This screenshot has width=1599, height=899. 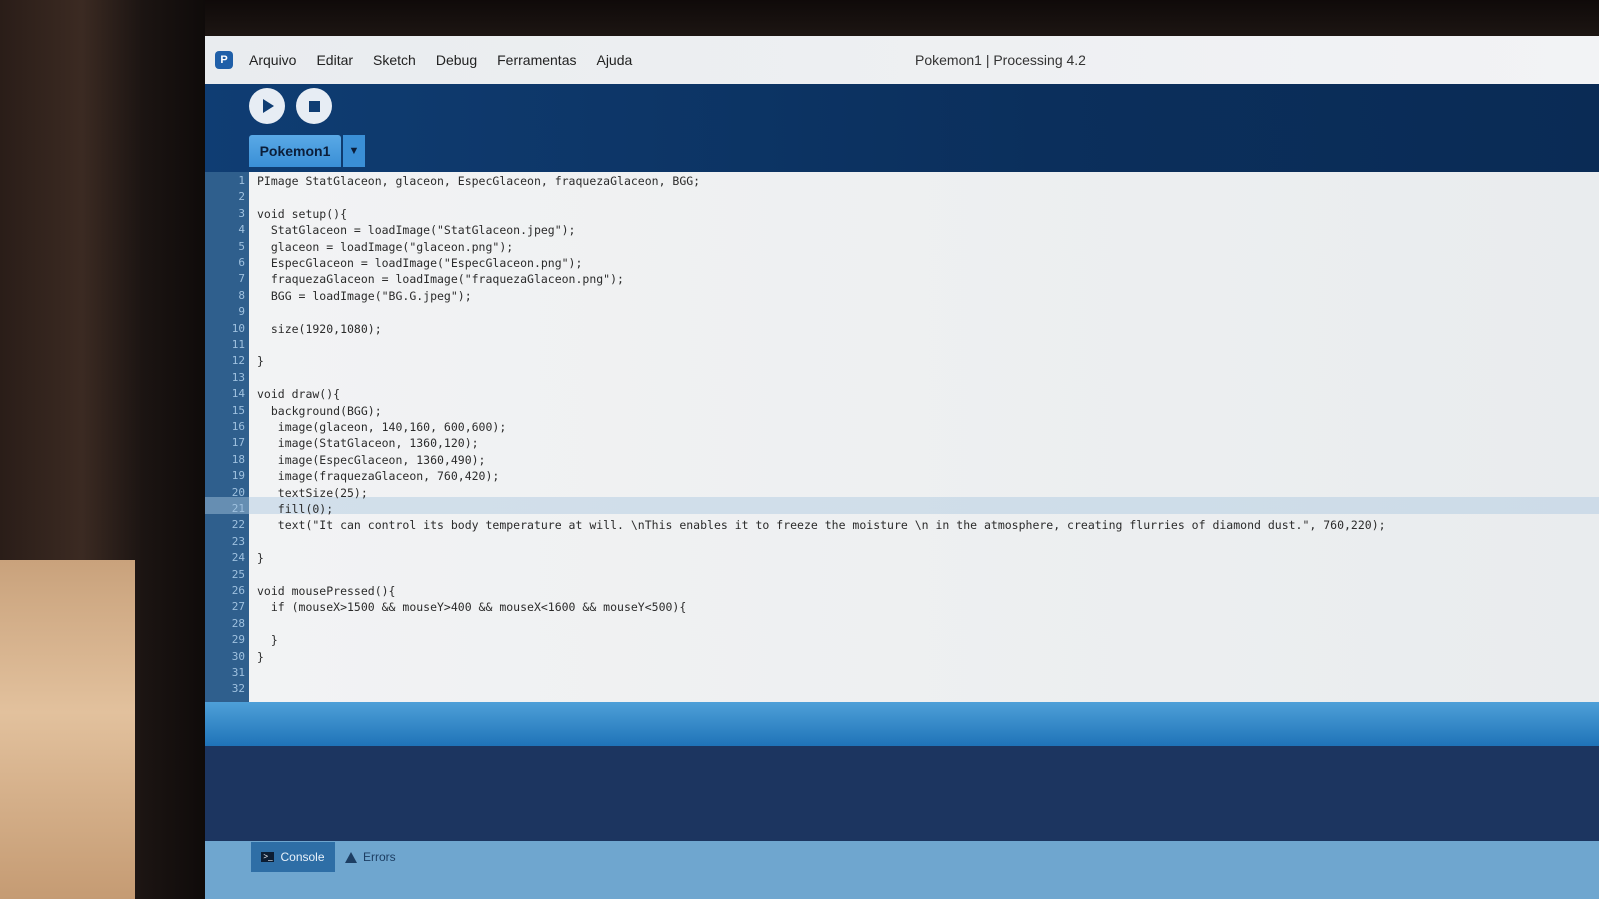 What do you see at coordinates (536, 60) in the screenshot?
I see `menu-ferramentas: Ferramentas` at bounding box center [536, 60].